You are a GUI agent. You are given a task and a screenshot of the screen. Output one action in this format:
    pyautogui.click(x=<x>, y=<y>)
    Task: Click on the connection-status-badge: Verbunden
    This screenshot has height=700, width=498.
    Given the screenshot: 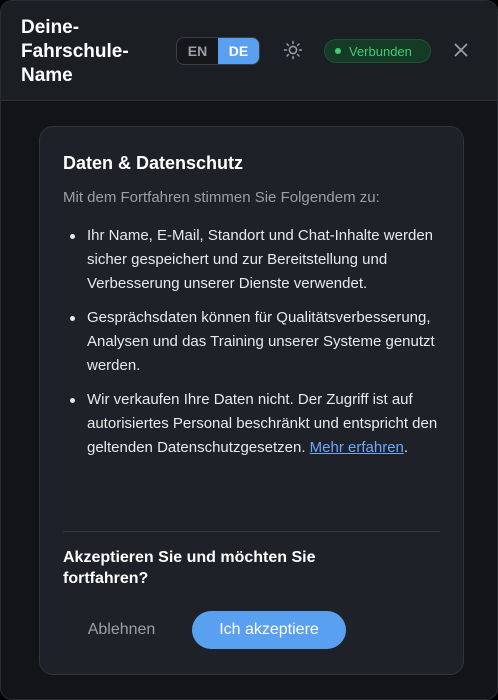 What is the action you would take?
    pyautogui.click(x=377, y=51)
    